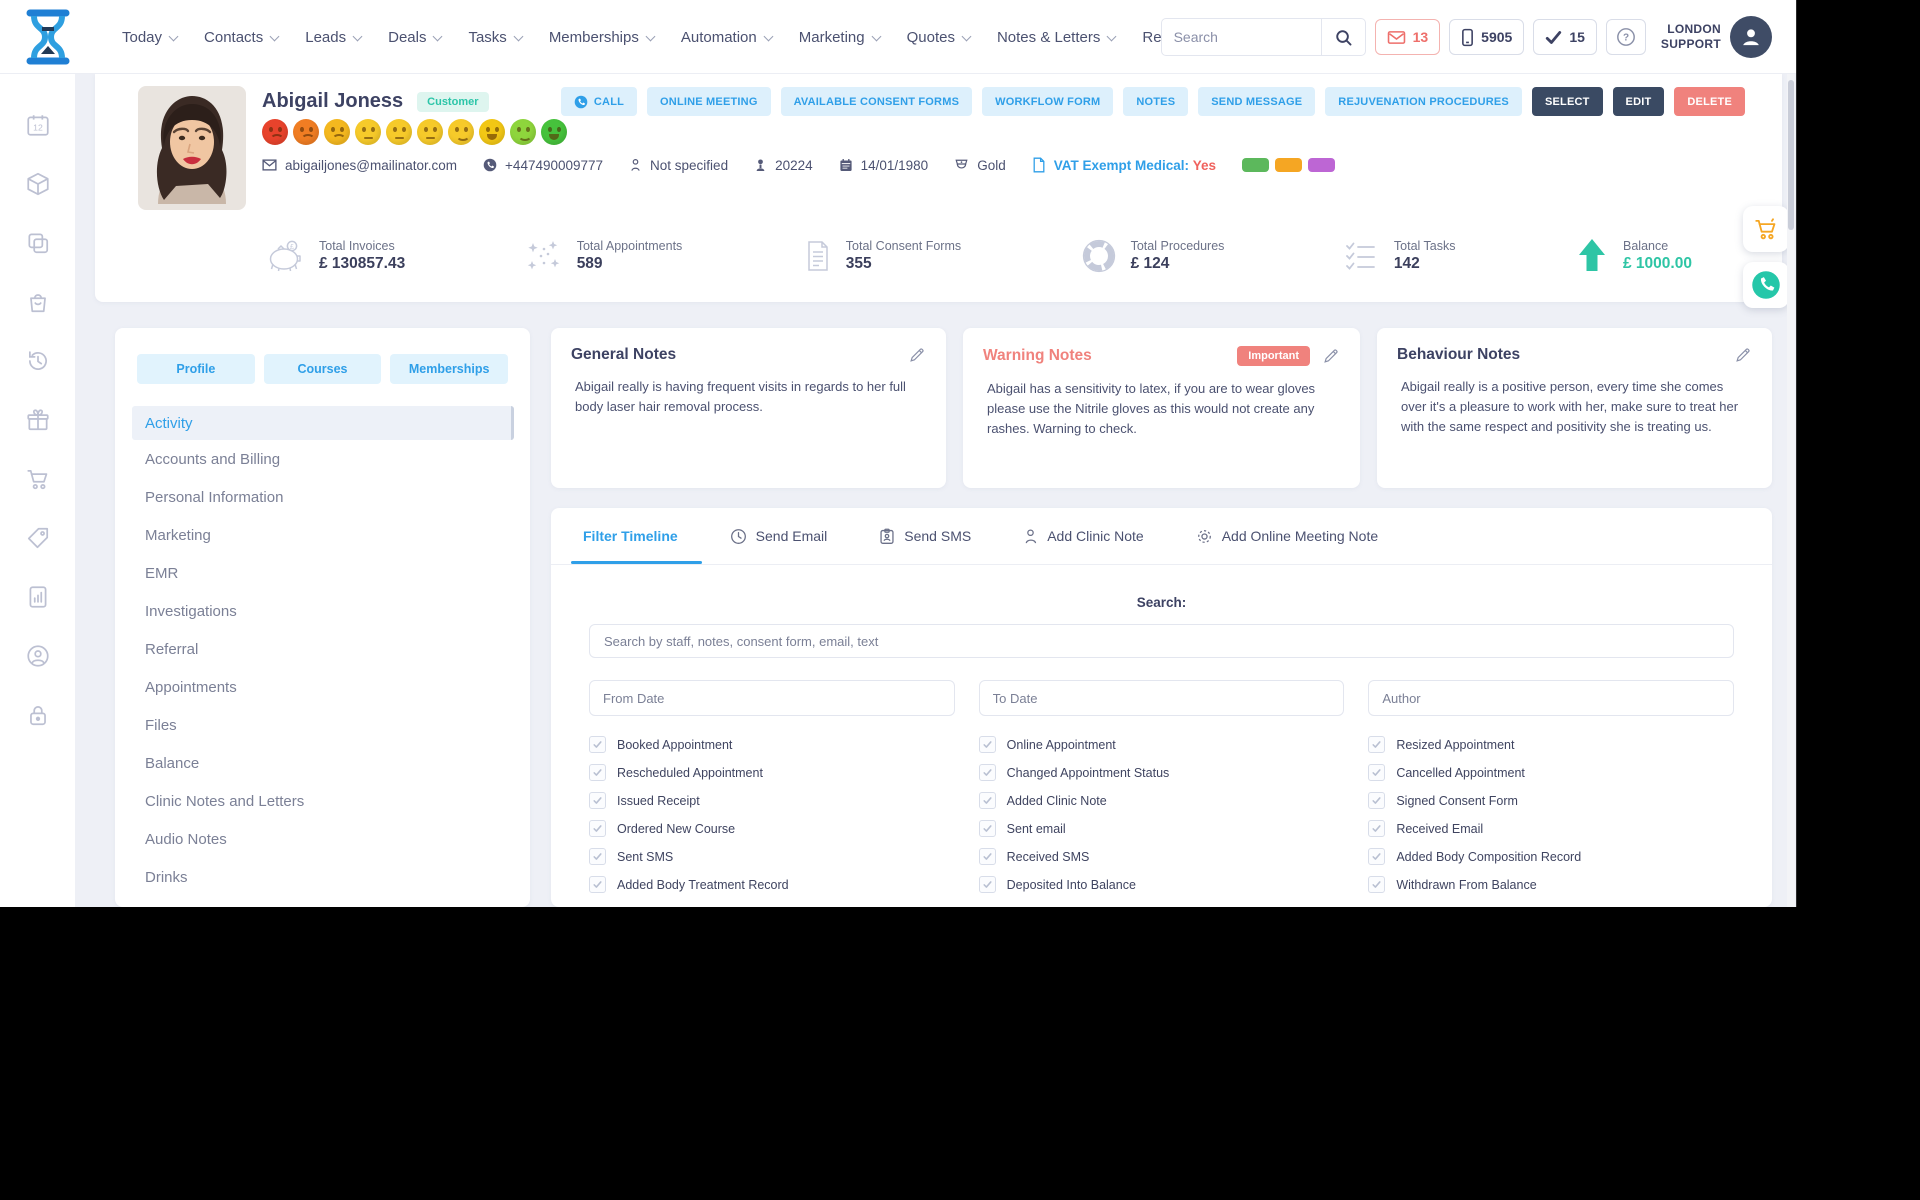 The height and width of the screenshot is (1200, 1920). I want to click on select-button: SELECT, so click(1567, 101).